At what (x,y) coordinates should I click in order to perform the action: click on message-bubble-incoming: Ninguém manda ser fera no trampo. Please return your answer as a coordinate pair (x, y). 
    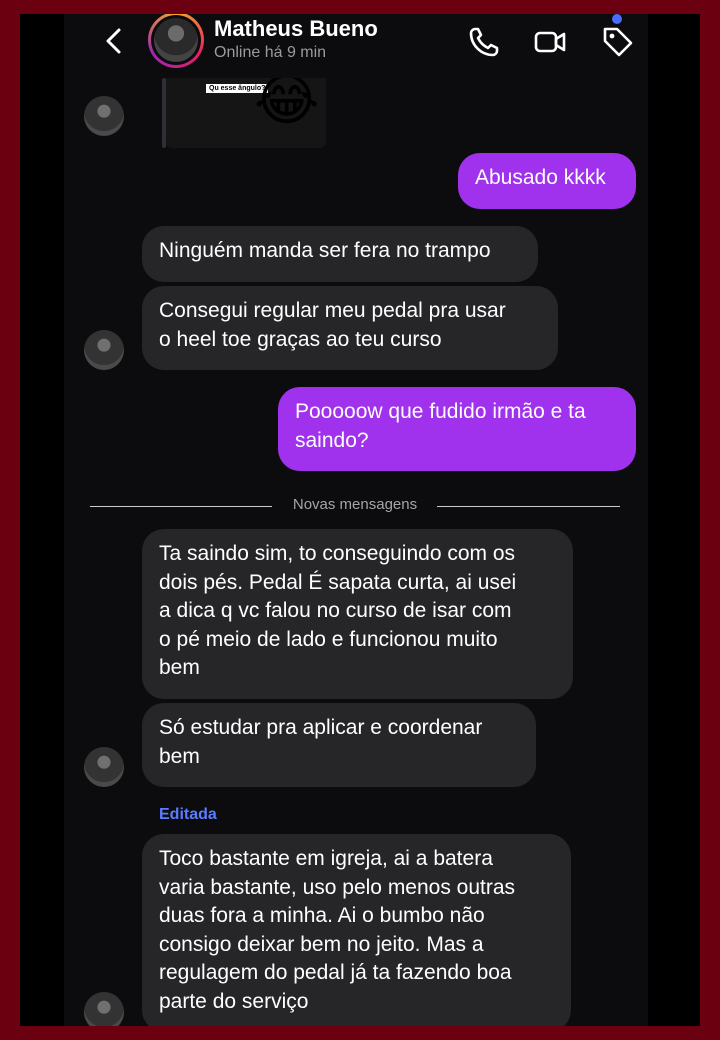
    Looking at the image, I should click on (340, 254).